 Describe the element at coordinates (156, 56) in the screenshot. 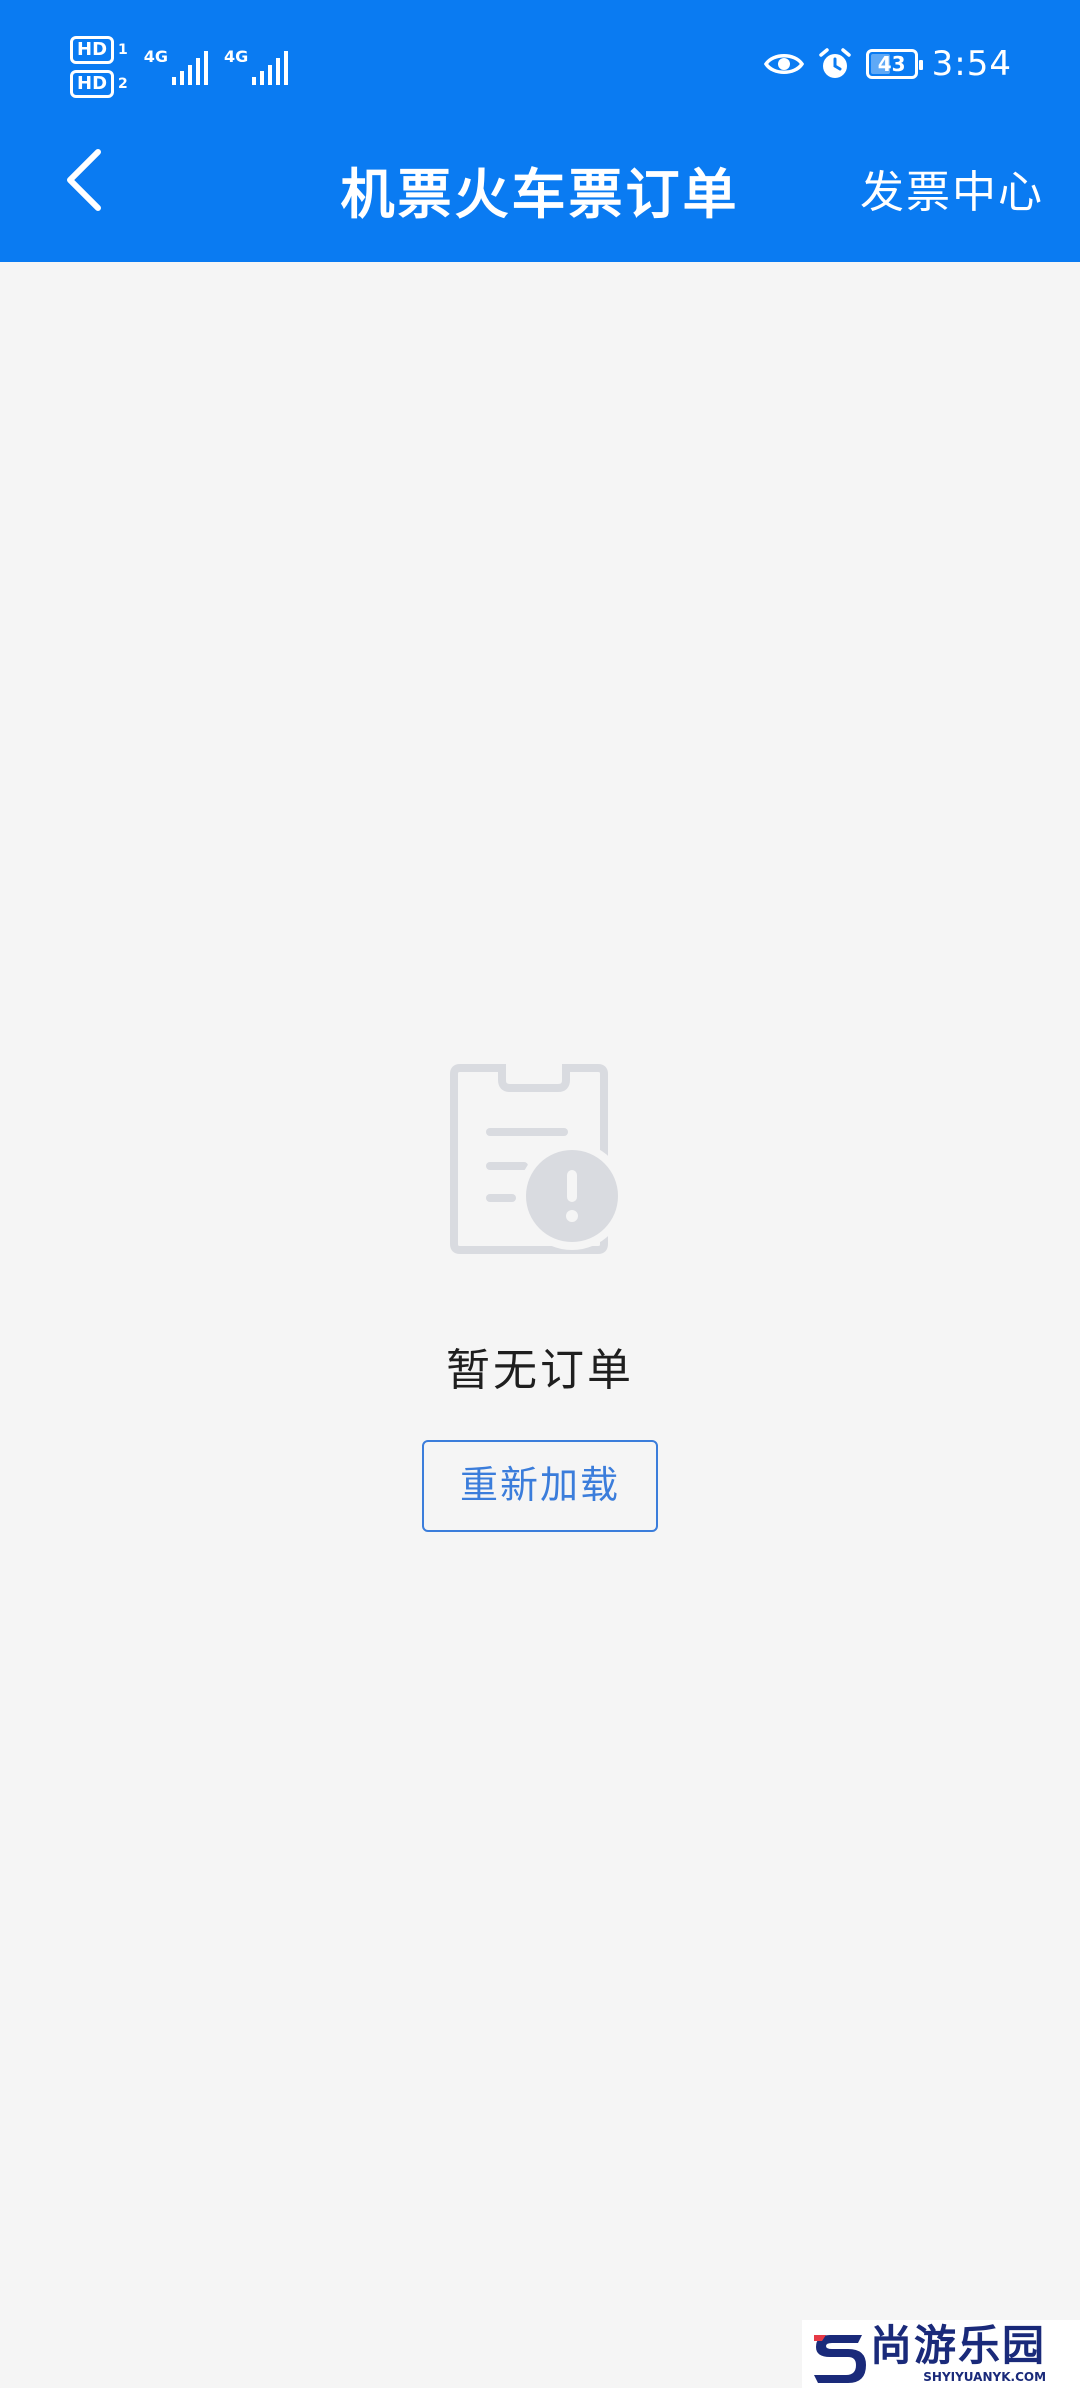

I see `network-type-1: 4G` at that location.